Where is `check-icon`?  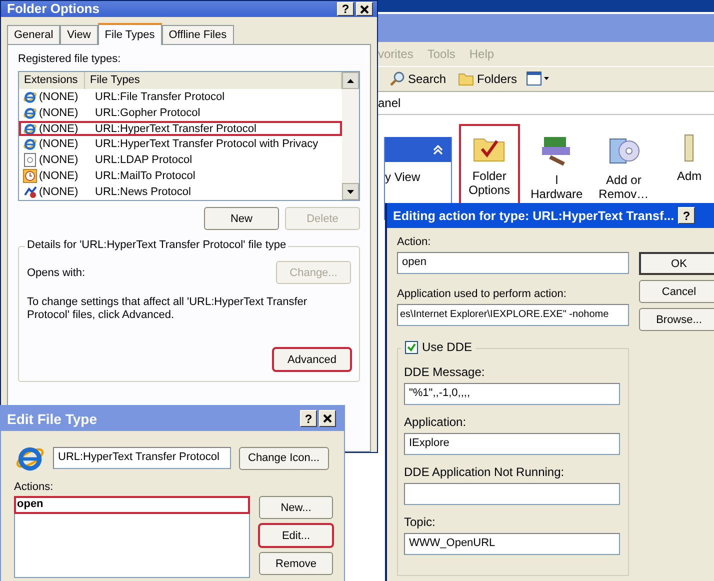 check-icon is located at coordinates (411, 347).